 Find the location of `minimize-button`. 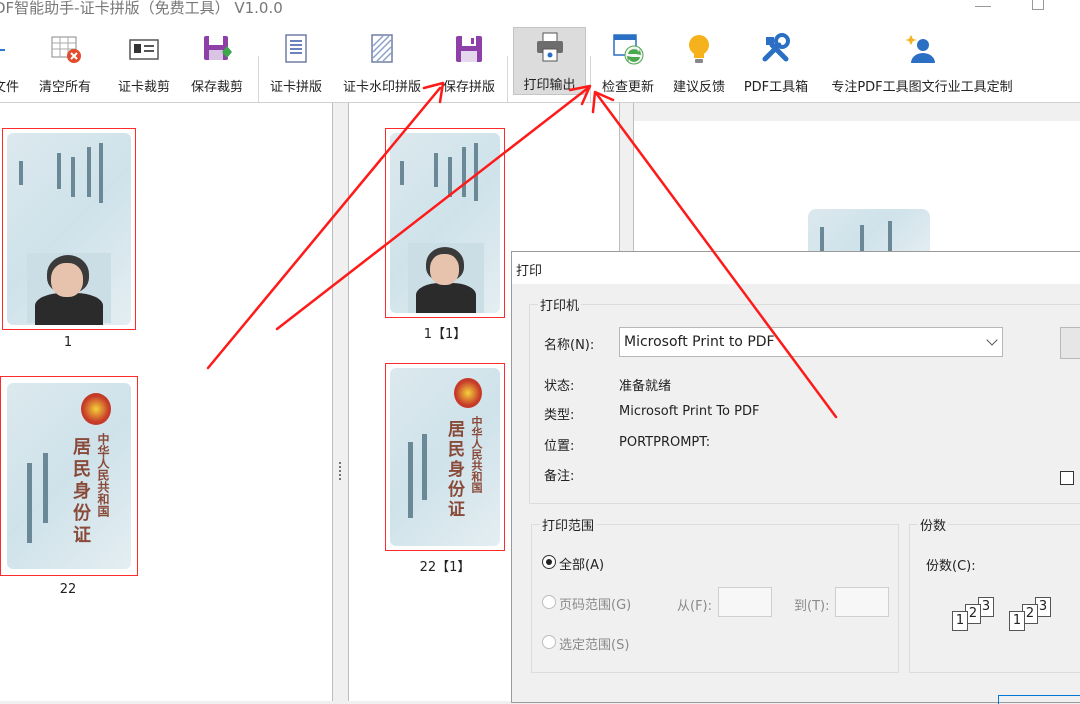

minimize-button is located at coordinates (983, 3).